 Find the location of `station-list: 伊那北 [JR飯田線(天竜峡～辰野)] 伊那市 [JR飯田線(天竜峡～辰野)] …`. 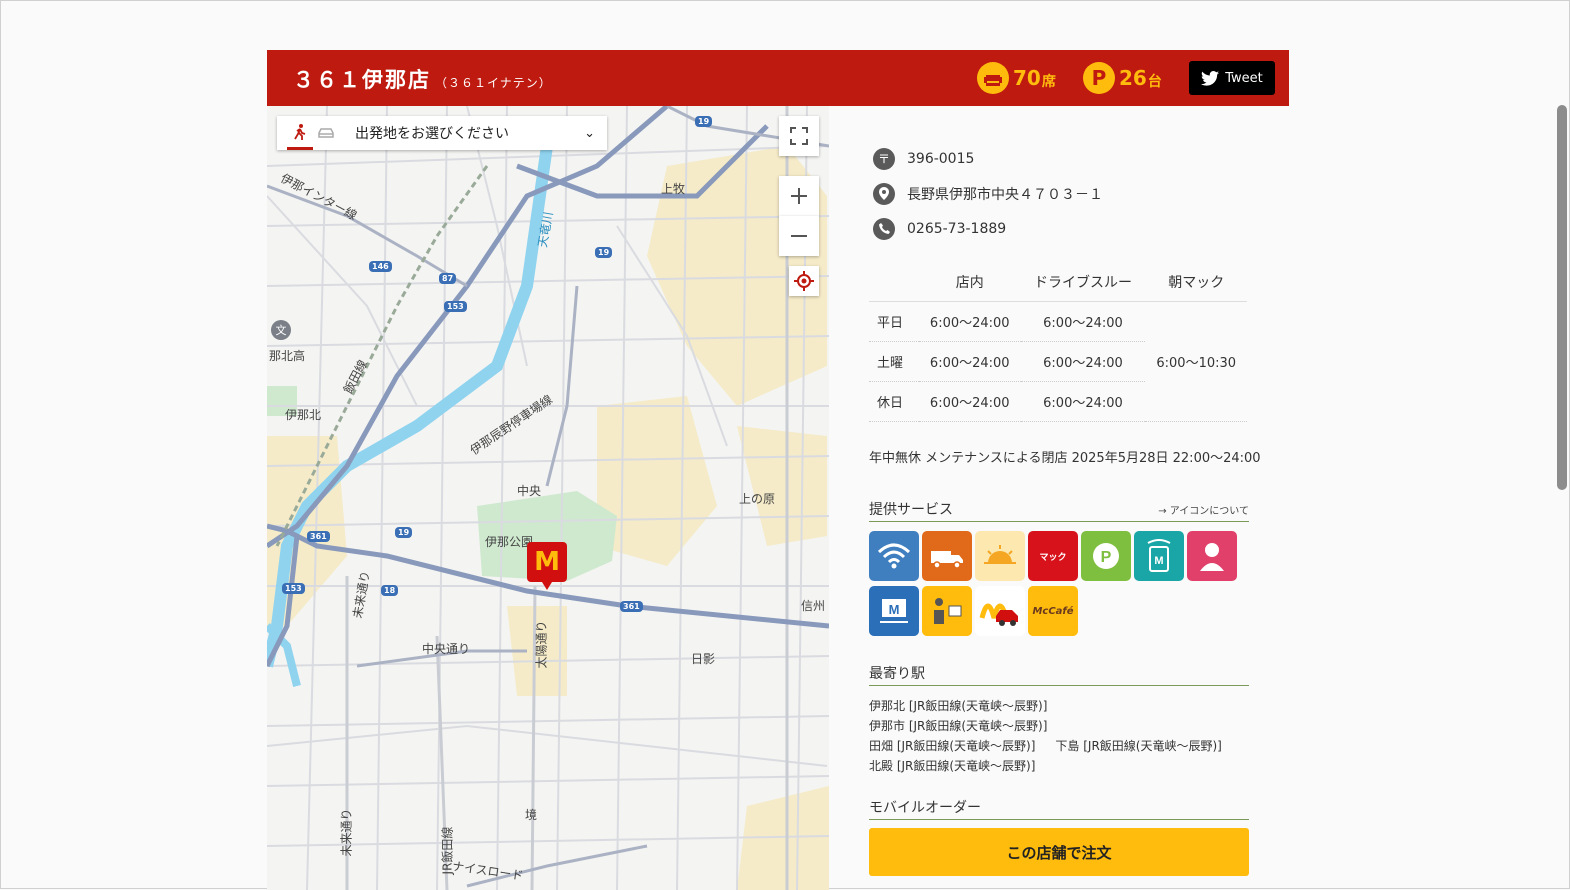

station-list: 伊那北 [JR飯田線(天竜峡～辰野)] 伊那市 [JR飯田線(天竜峡～辰野)] … is located at coordinates (1045, 736).